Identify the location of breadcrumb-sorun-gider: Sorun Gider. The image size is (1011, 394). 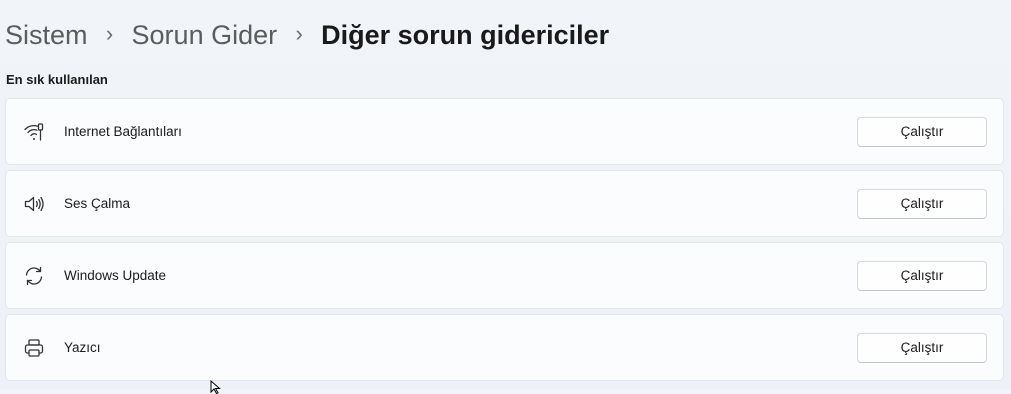
(205, 35).